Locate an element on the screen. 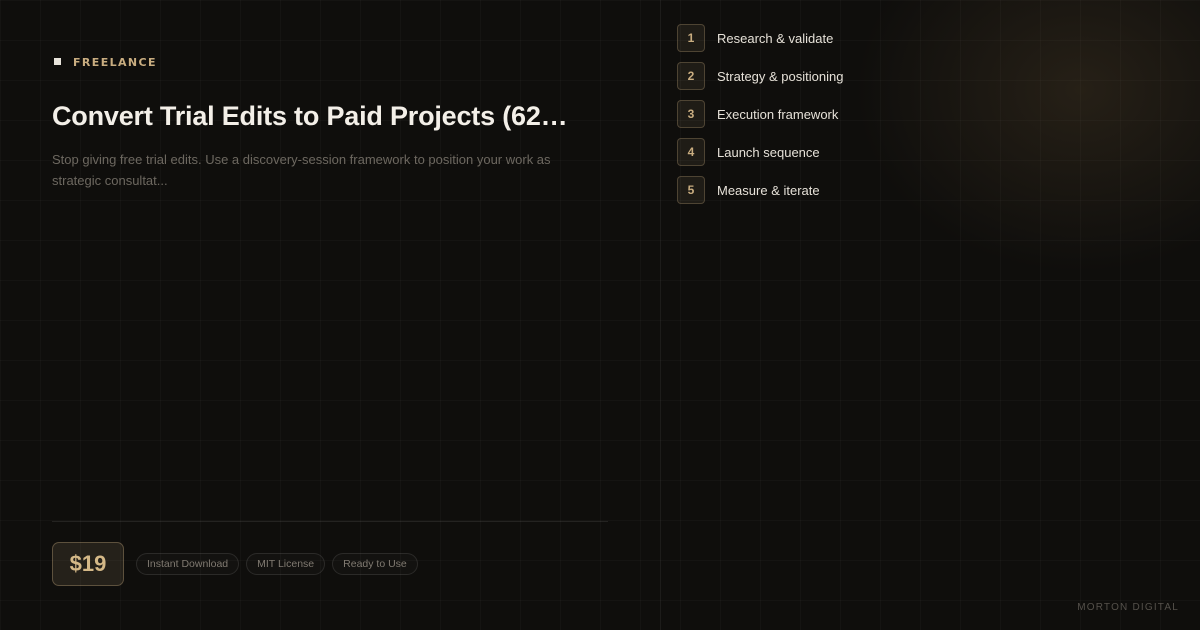 The image size is (1200, 630). step-number: 2 is located at coordinates (691, 76).